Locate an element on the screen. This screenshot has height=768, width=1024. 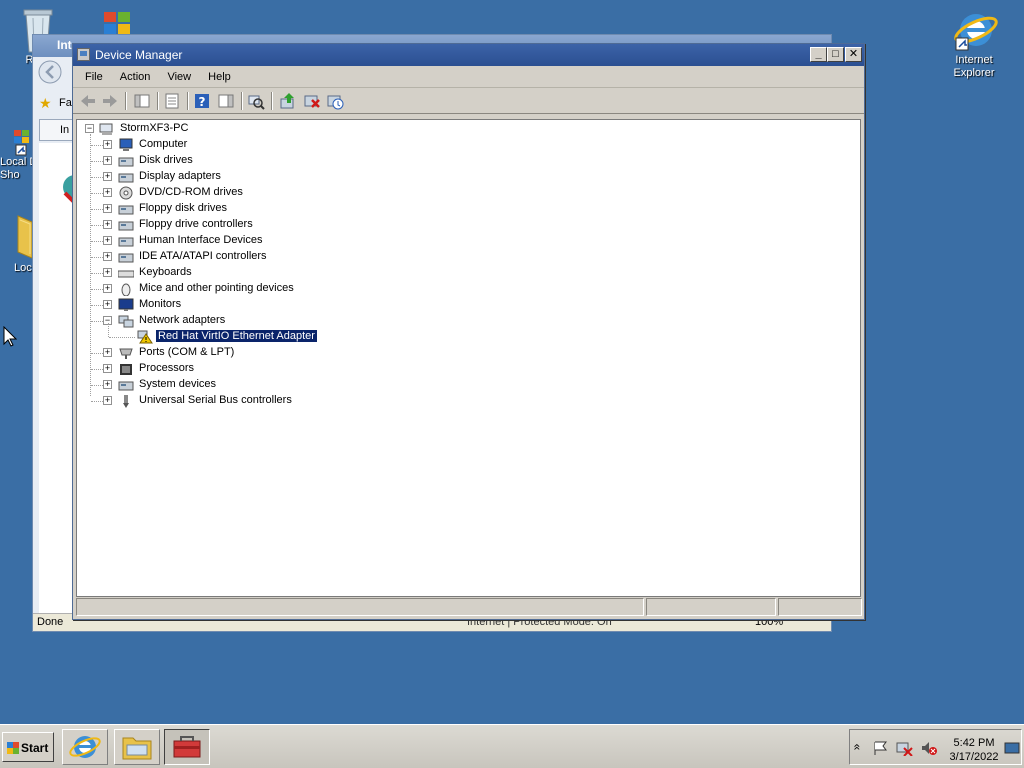
tree-category-label: Network adapters is located at coordinates (182, 320).